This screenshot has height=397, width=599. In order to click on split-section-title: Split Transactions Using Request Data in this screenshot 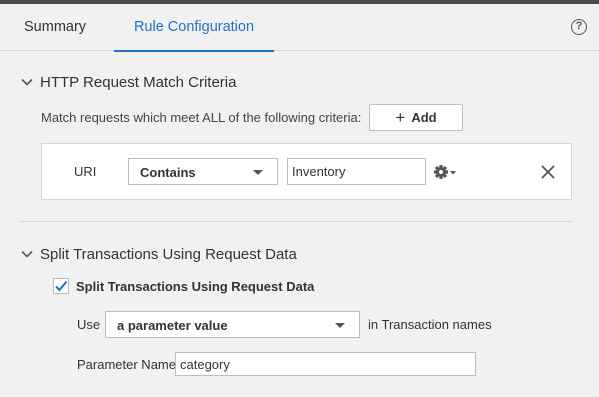, I will do `click(168, 254)`.